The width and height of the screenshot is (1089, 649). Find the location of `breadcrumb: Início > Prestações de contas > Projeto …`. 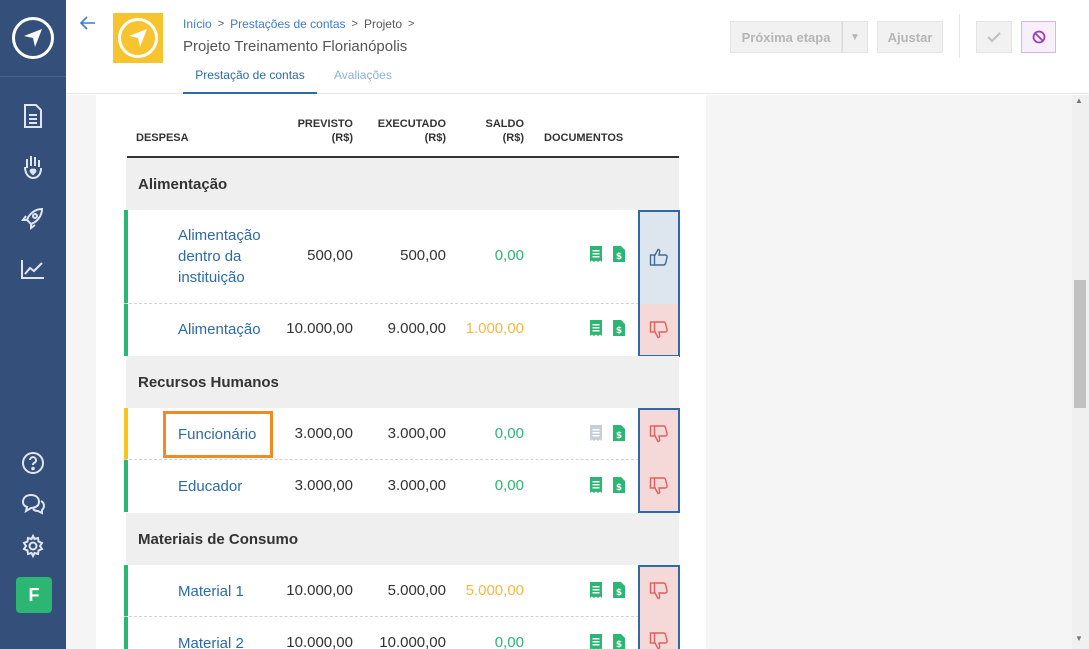

breadcrumb: Início > Prestações de contas > Projeto … is located at coordinates (298, 24).